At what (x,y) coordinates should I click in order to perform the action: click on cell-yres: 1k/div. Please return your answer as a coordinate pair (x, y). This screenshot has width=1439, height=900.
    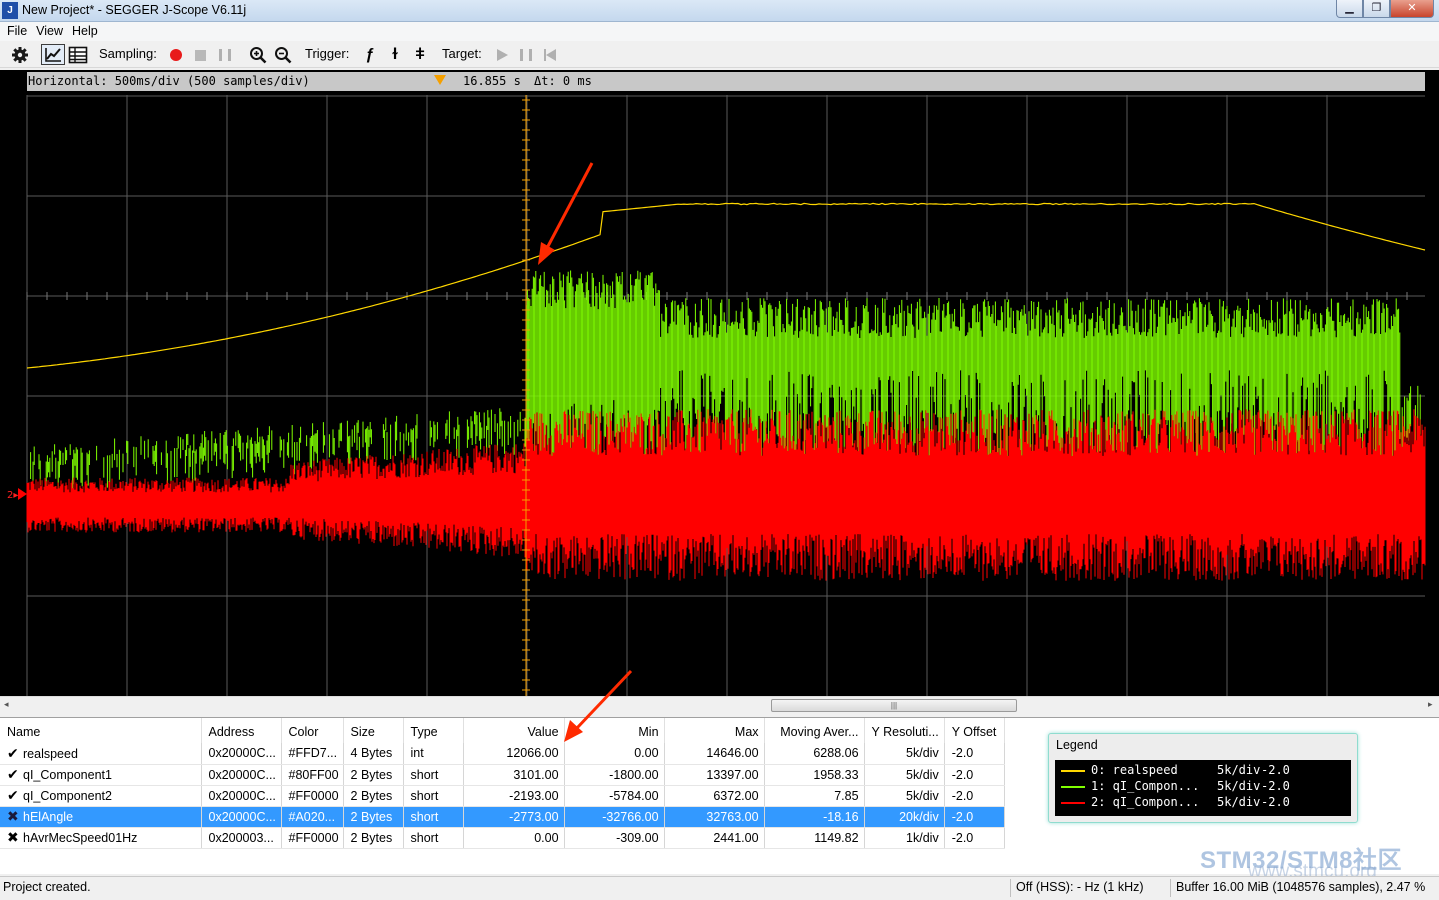
    Looking at the image, I should click on (904, 838).